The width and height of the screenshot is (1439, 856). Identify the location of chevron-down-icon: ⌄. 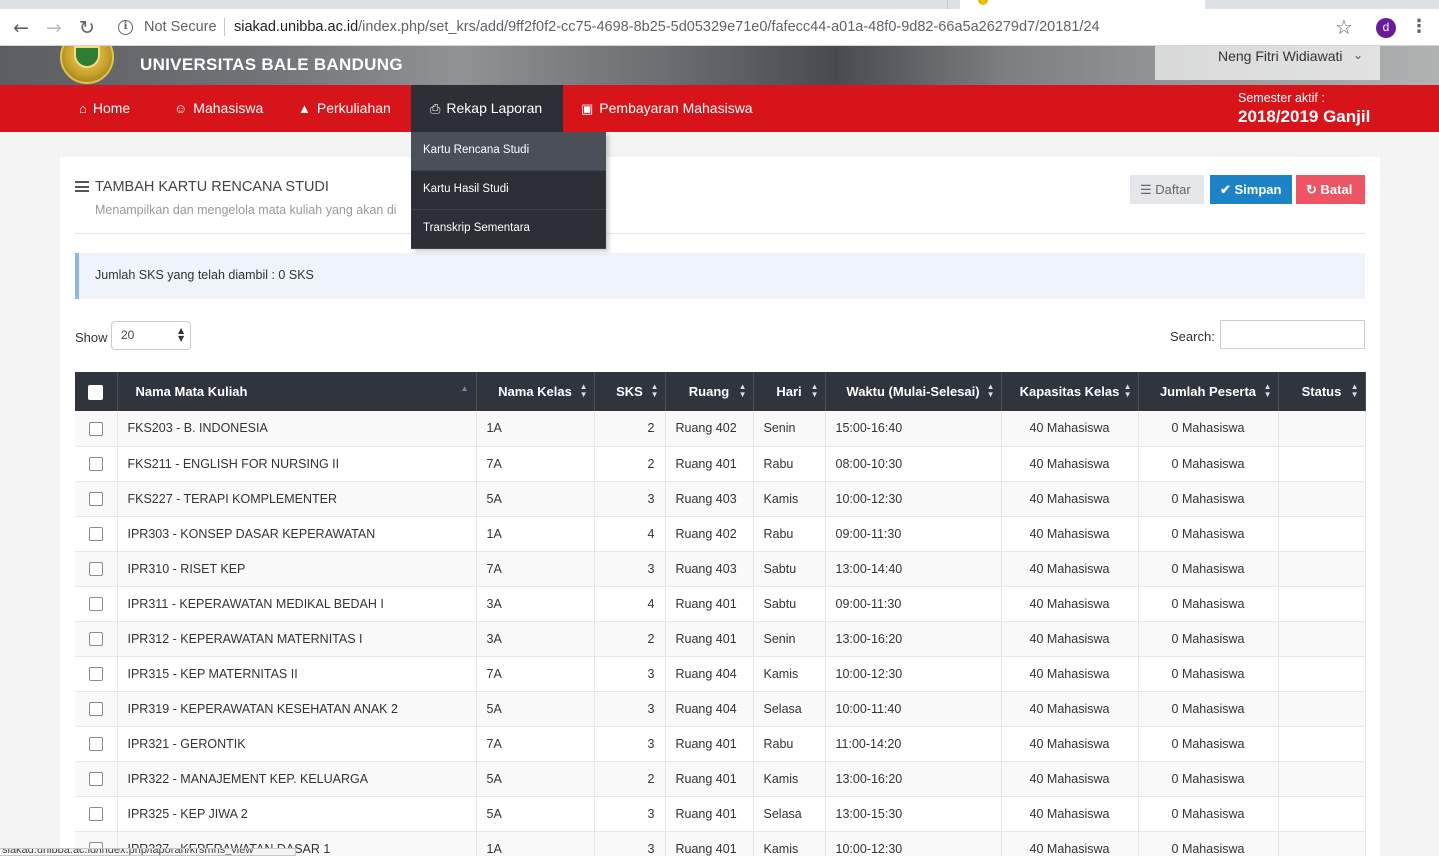
(1358, 55).